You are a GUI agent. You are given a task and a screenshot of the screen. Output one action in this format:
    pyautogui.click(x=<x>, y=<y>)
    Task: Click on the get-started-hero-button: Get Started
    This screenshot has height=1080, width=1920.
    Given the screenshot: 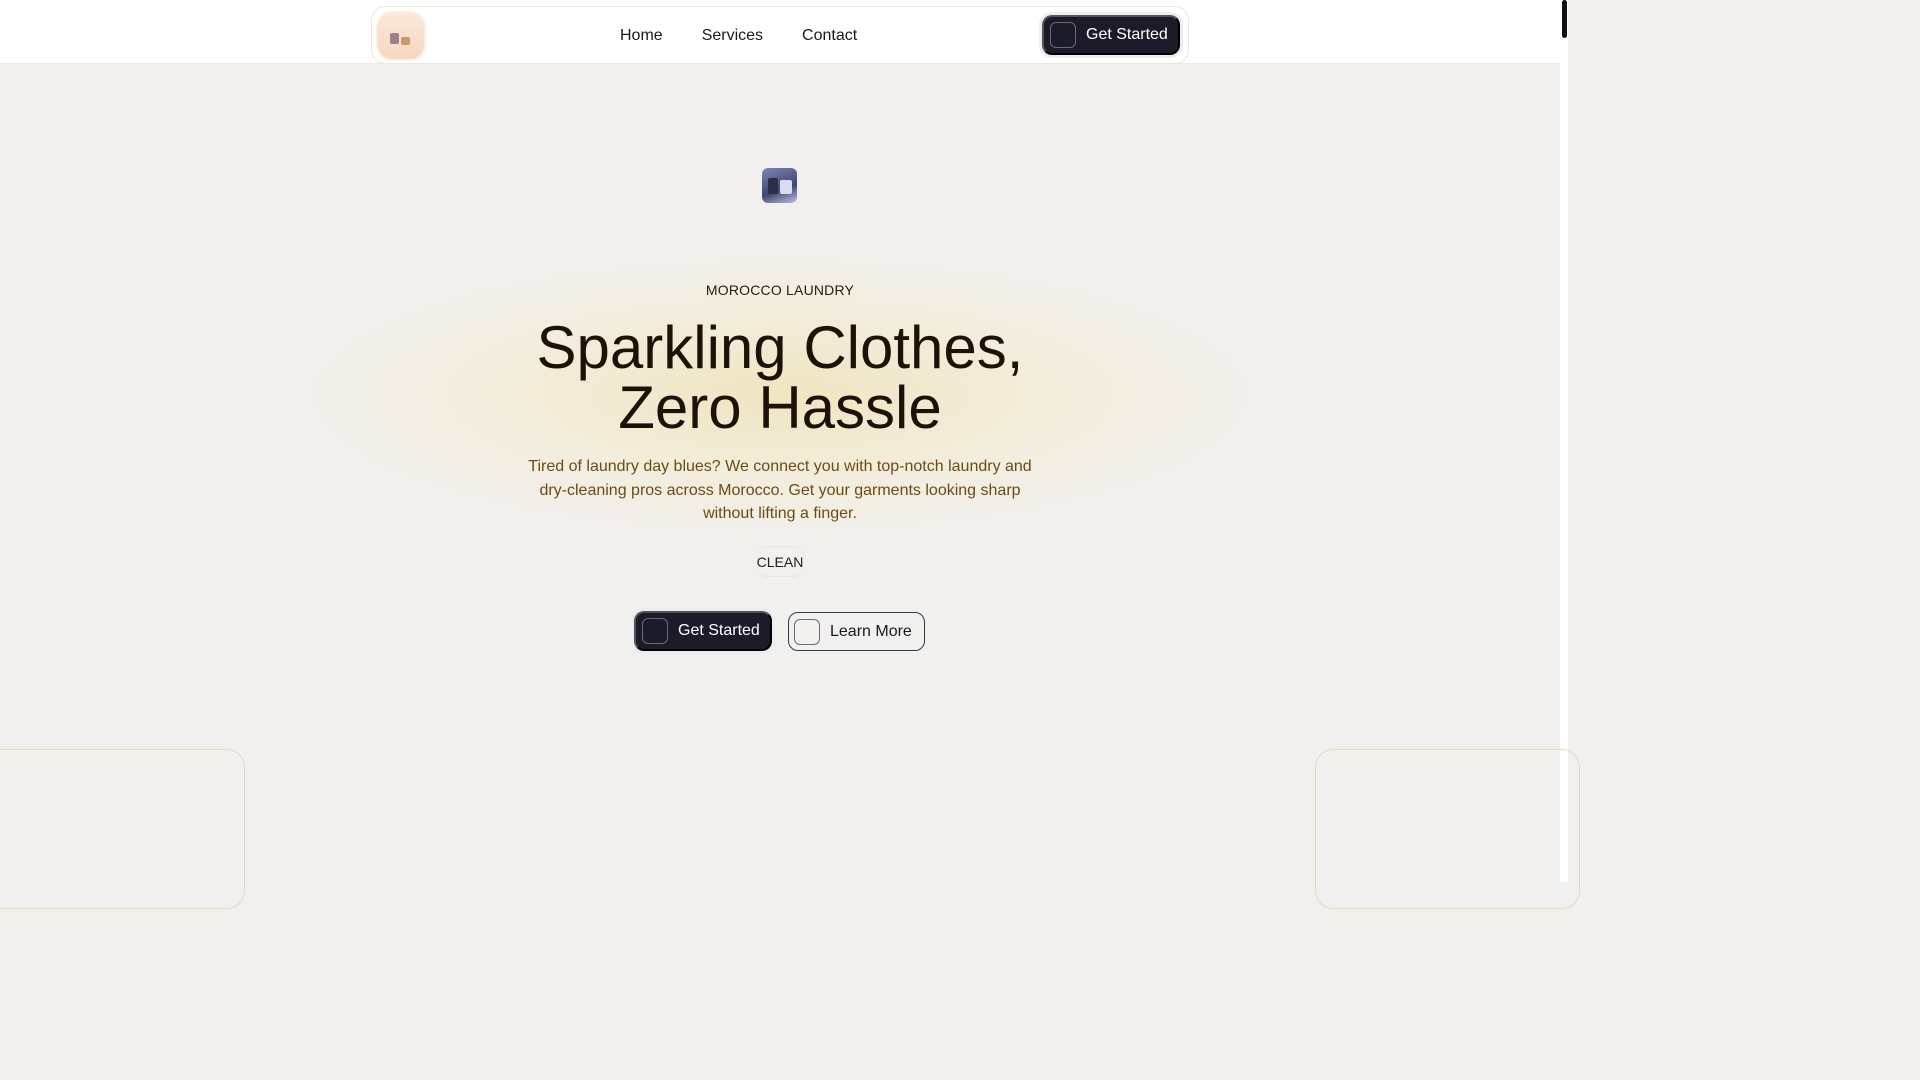 What is the action you would take?
    pyautogui.click(x=703, y=631)
    